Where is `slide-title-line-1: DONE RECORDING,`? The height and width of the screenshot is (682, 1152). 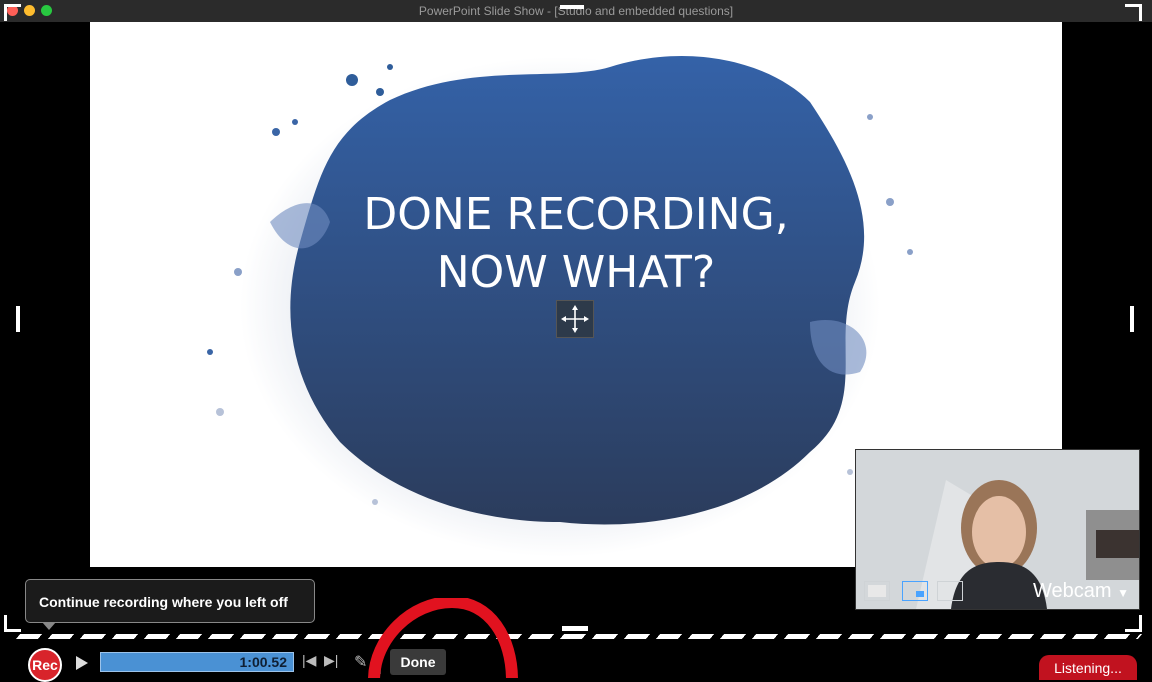
slide-title-line-1: DONE RECORDING, is located at coordinates (576, 214).